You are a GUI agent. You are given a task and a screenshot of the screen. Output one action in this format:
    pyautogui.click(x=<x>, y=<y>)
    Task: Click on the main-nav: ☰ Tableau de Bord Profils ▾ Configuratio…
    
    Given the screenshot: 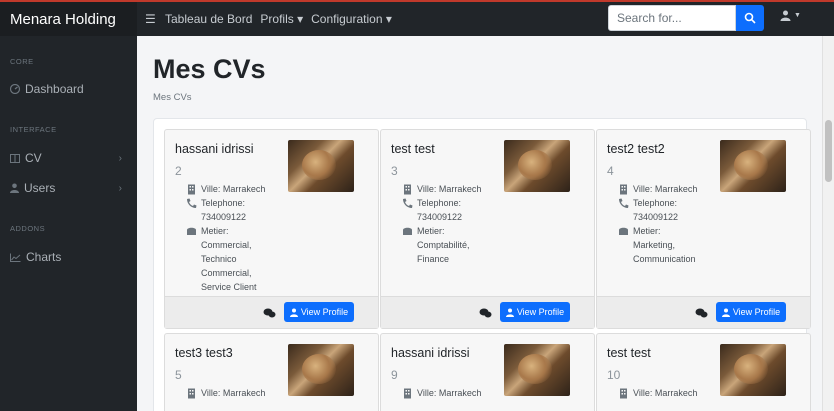 What is the action you would take?
    pyautogui.click(x=264, y=19)
    